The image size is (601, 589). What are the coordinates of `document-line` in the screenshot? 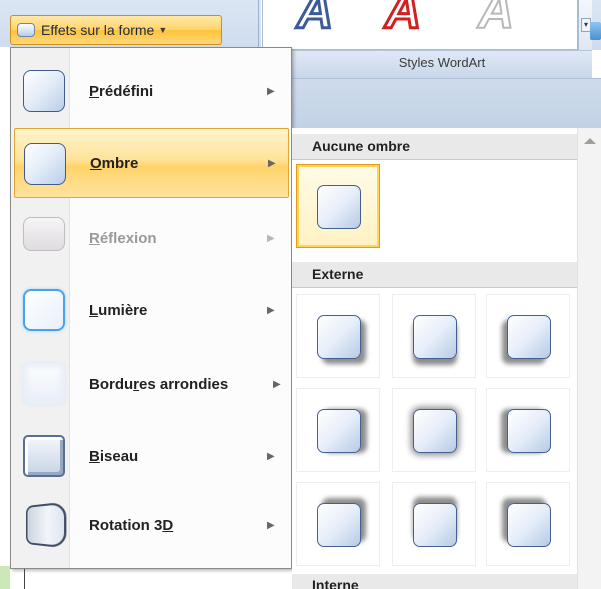 It's located at (24, 579).